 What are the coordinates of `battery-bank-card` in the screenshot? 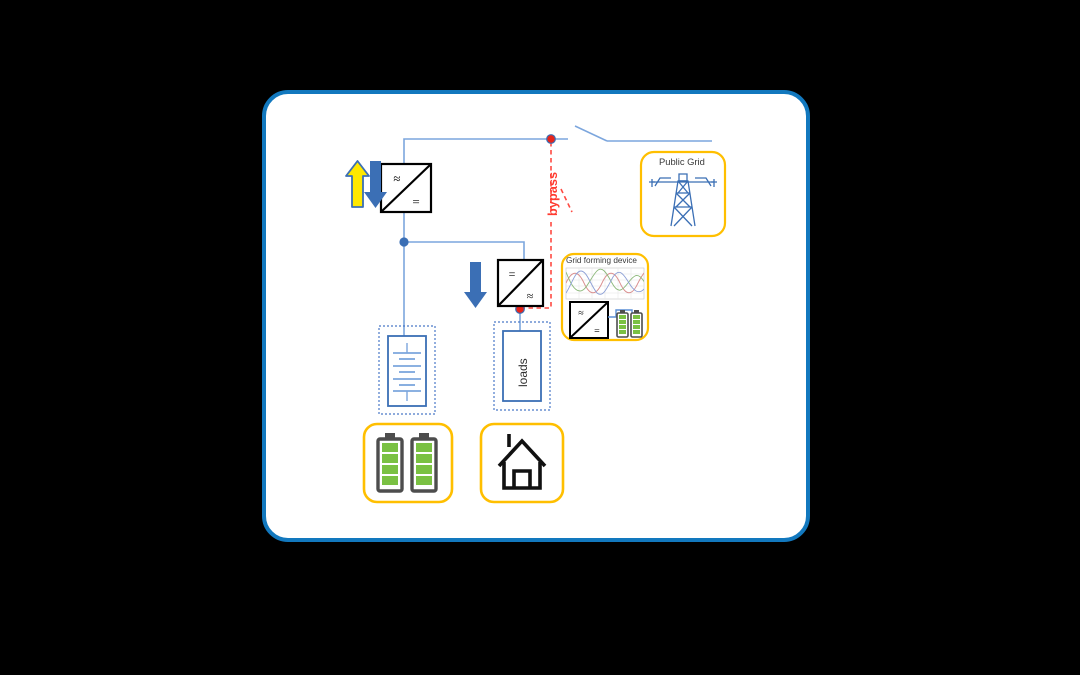 It's located at (408, 463).